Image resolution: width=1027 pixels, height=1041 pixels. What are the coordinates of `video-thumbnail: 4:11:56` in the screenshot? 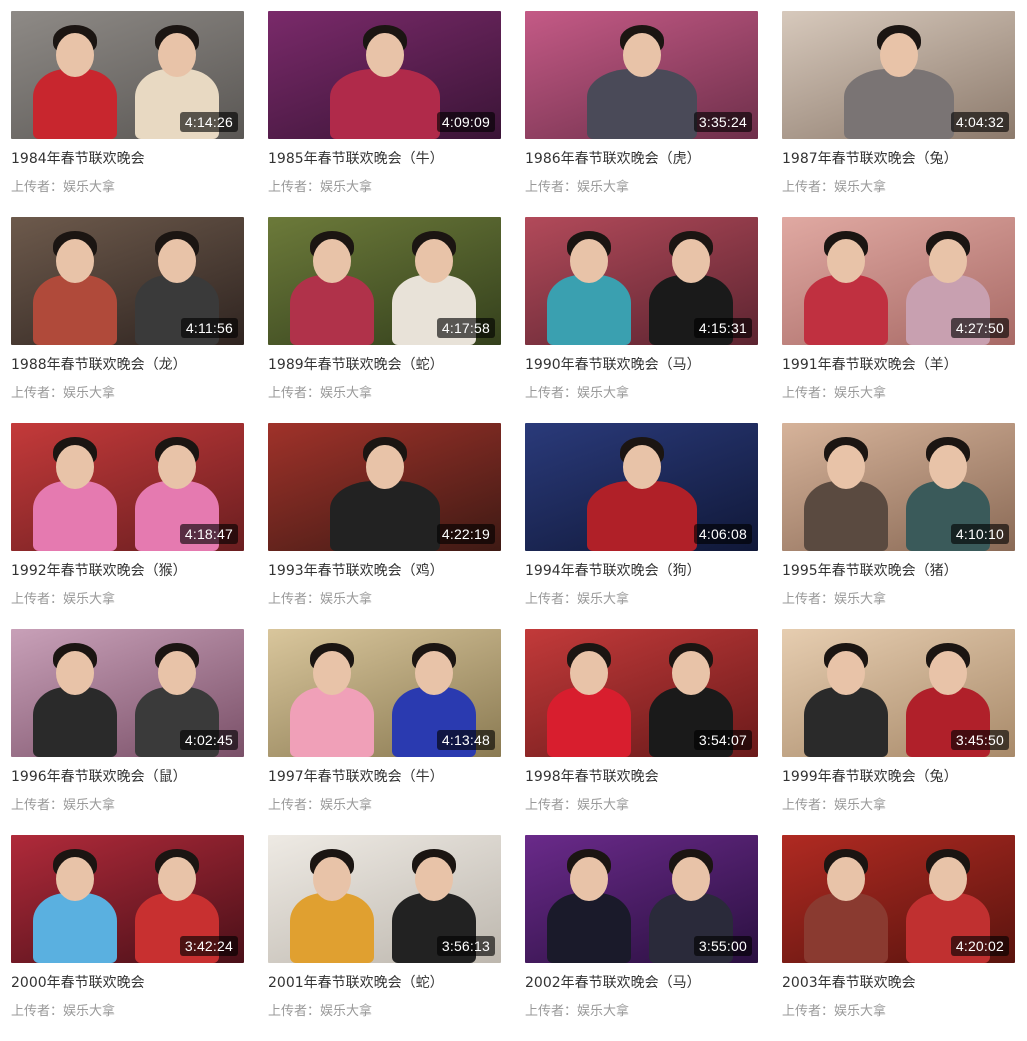 It's located at (127, 281).